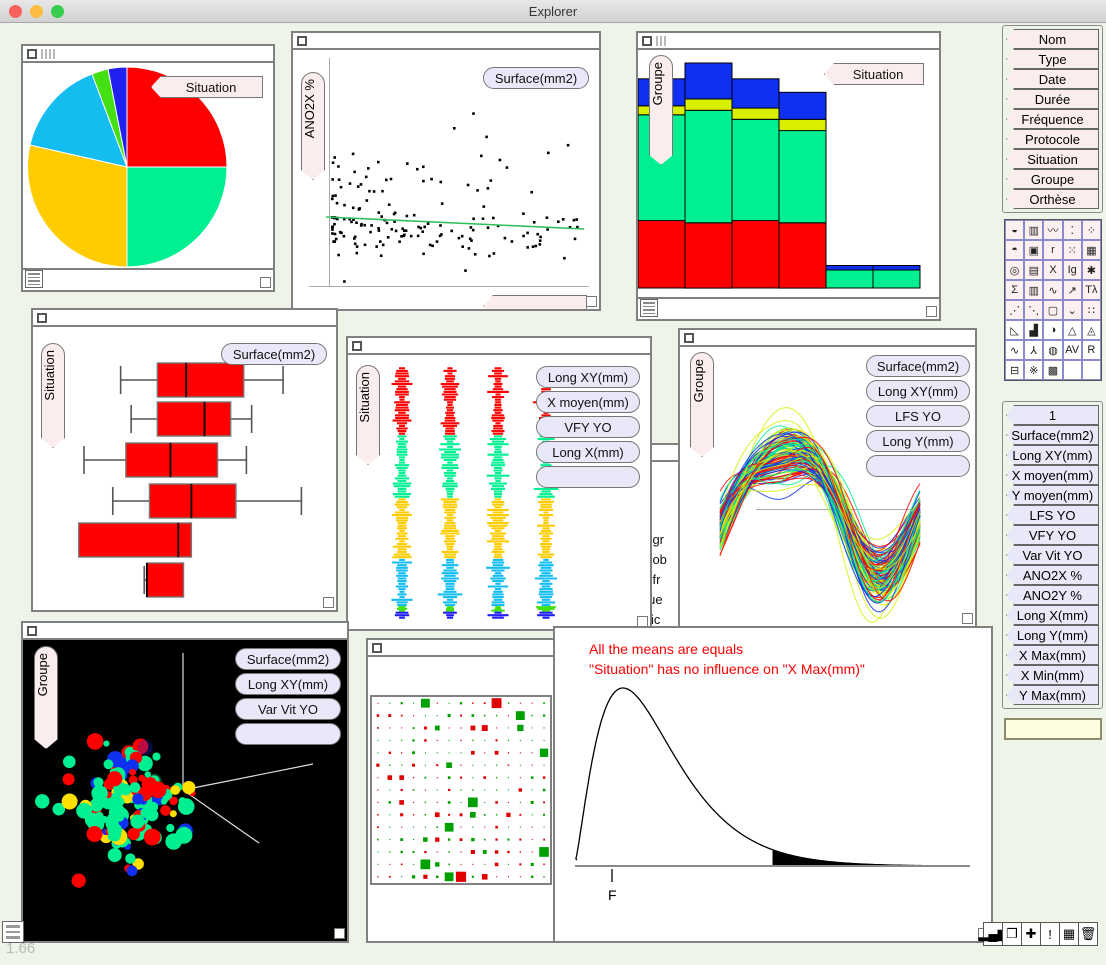 This screenshot has height=965, width=1106. I want to click on grid-dots-icon: ⁘, so click(1091, 230).